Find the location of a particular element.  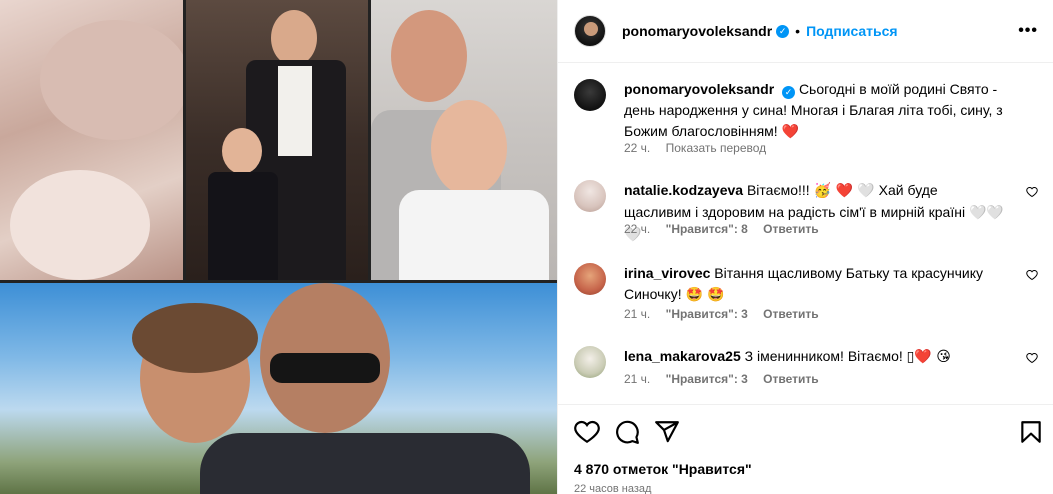

commenter-username: irina_virovec is located at coordinates (667, 273).